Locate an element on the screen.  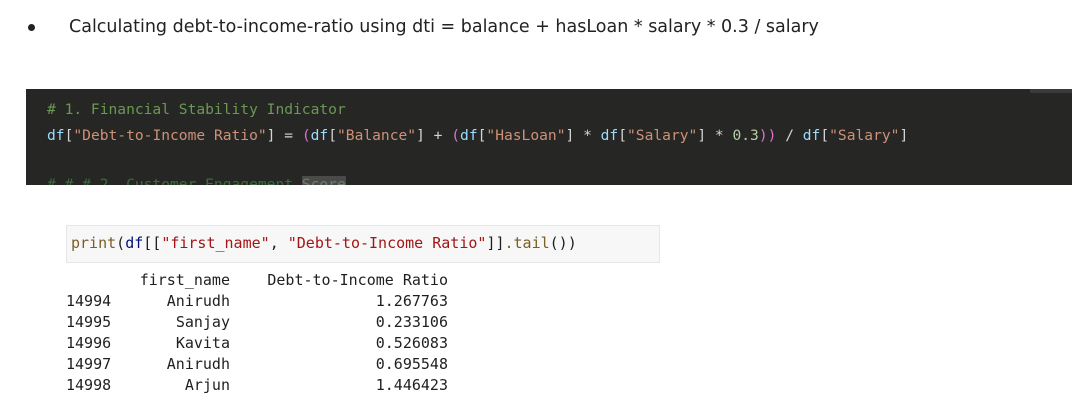
row-index: 14996 is located at coordinates (89, 343).